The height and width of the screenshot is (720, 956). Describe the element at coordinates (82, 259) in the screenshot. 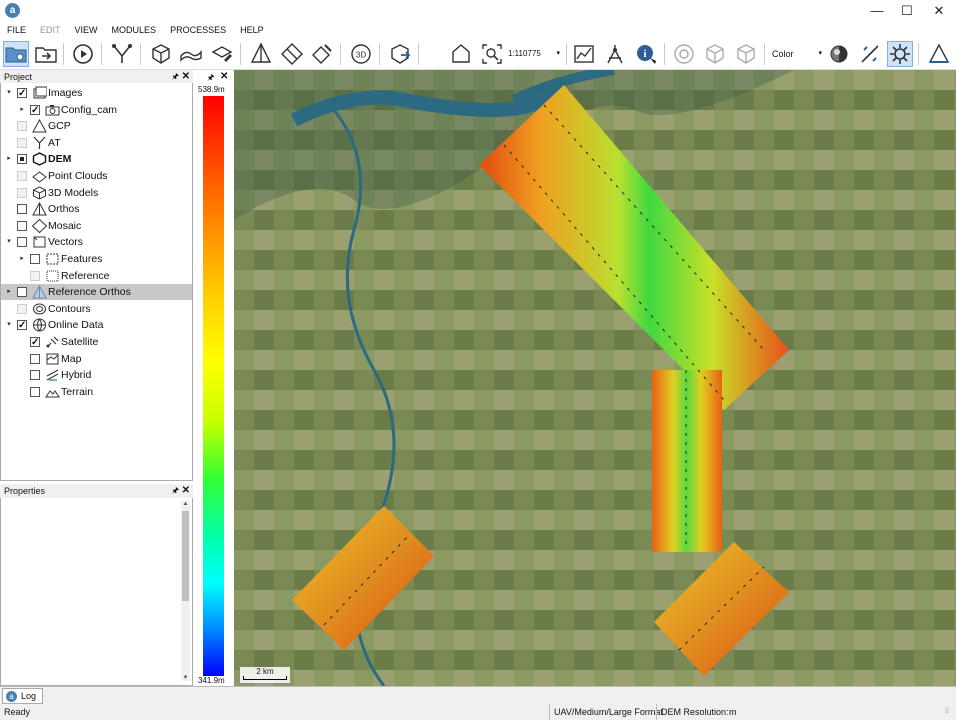

I see `tree-item-label: Features` at that location.